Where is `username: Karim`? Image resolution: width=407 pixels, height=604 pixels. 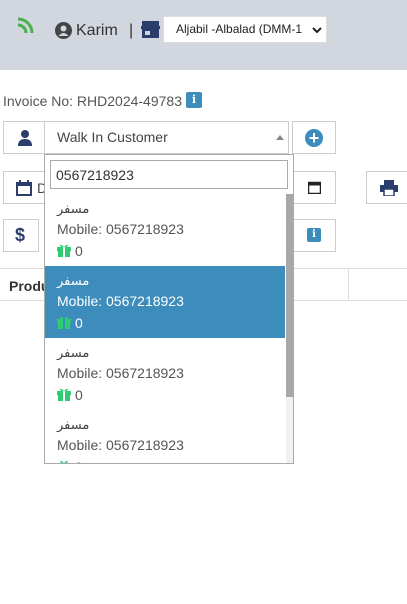 username: Karim is located at coordinates (97, 30).